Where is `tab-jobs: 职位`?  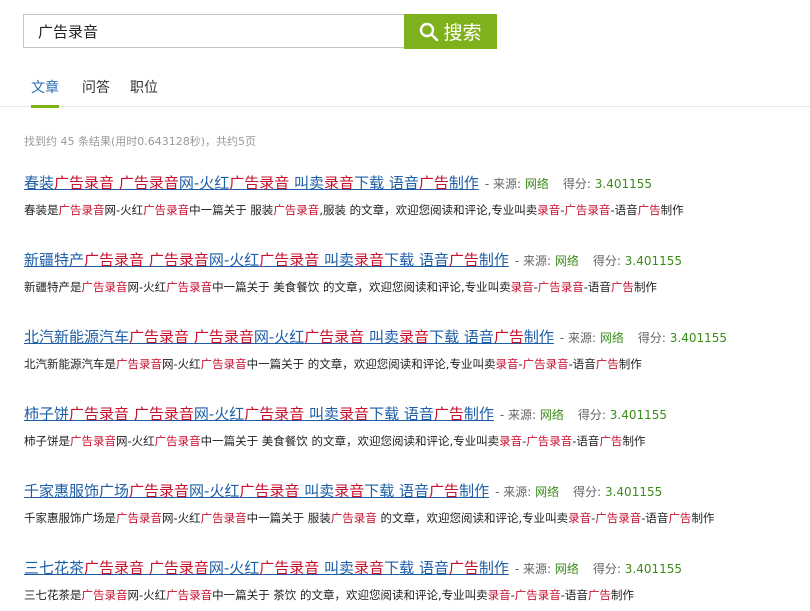 tab-jobs: 职位 is located at coordinates (144, 91).